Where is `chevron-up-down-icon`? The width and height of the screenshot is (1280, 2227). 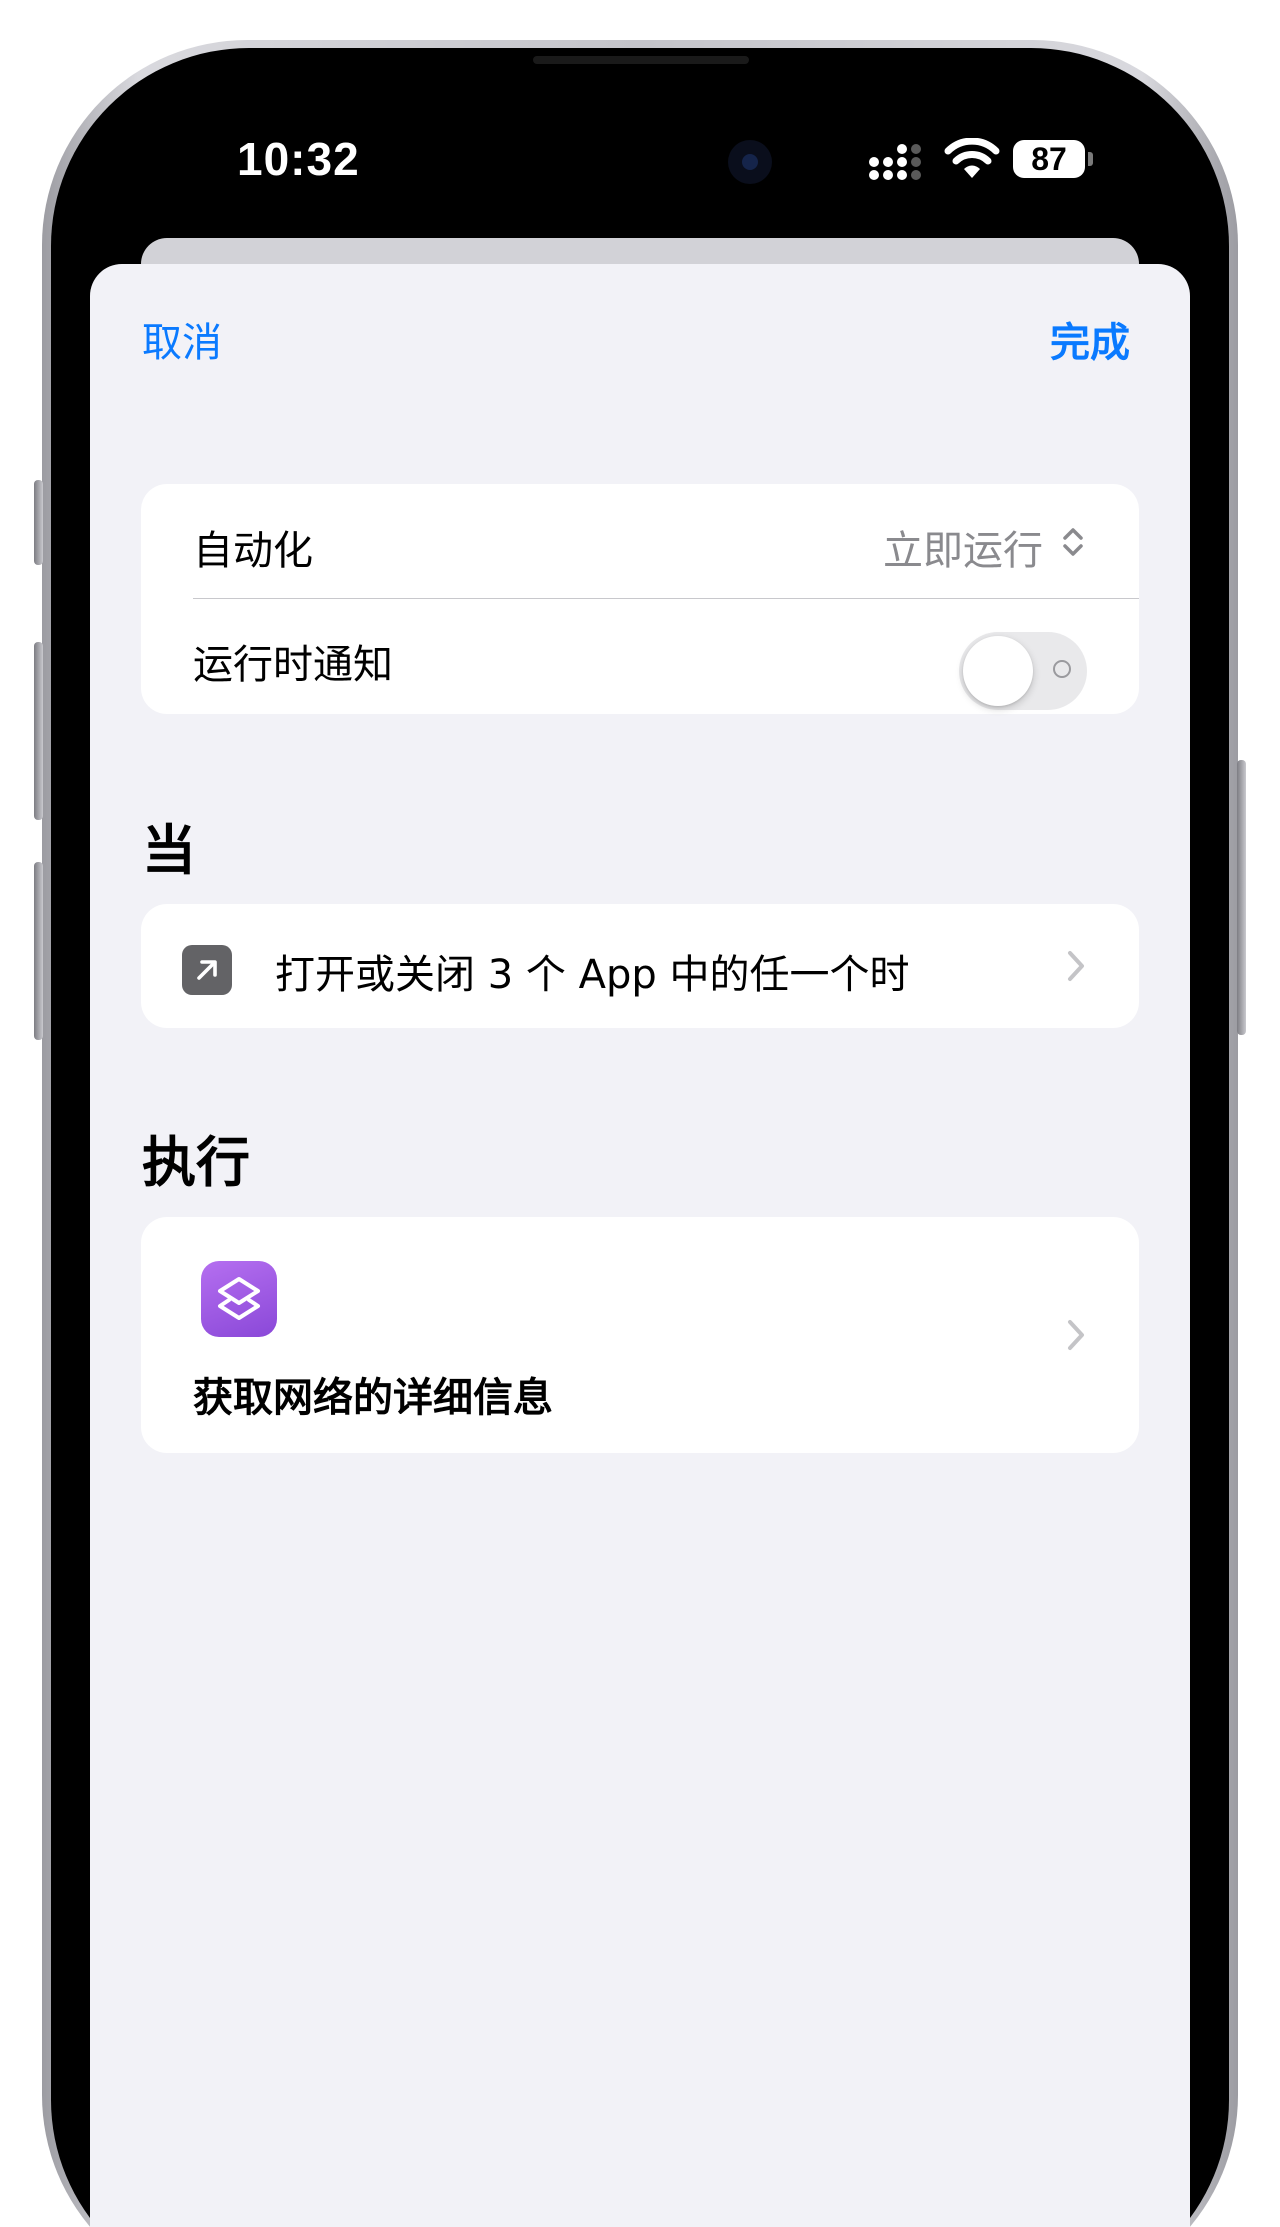 chevron-up-down-icon is located at coordinates (1073, 544).